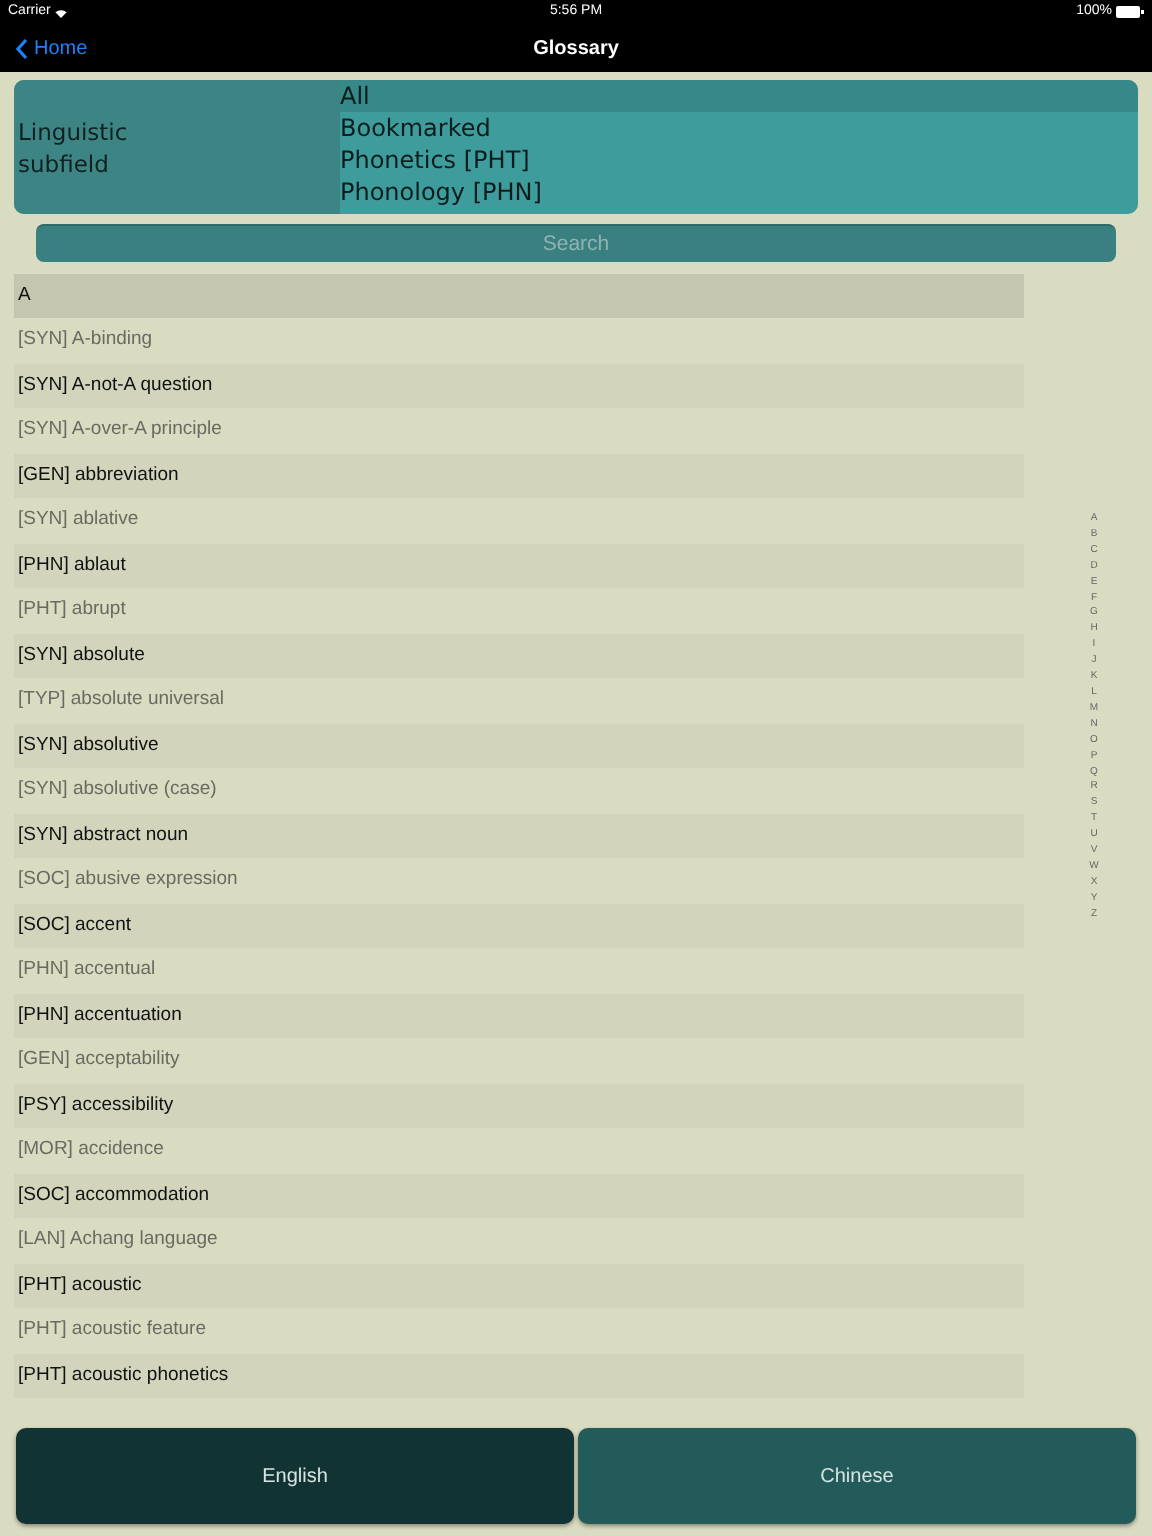  What do you see at coordinates (519, 880) in the screenshot?
I see `glossary-row: [SOC] abusive expression` at bounding box center [519, 880].